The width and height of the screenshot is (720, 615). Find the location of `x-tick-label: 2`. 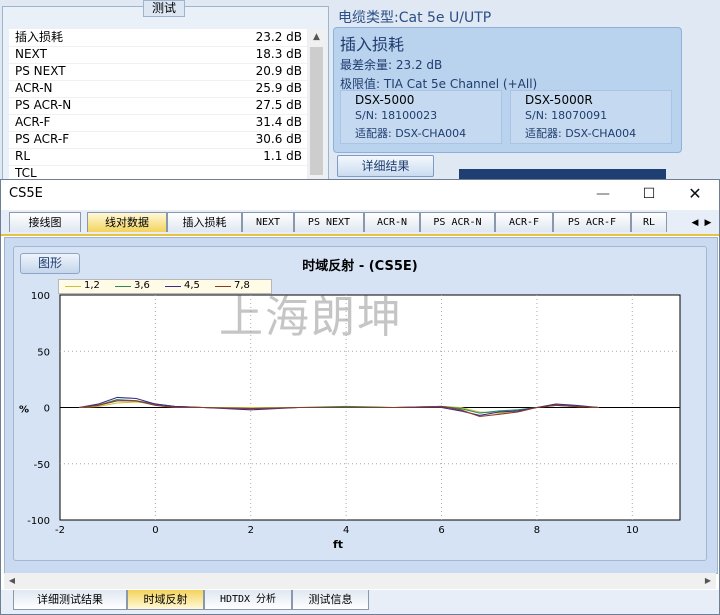

x-tick-label: 2 is located at coordinates (251, 530).